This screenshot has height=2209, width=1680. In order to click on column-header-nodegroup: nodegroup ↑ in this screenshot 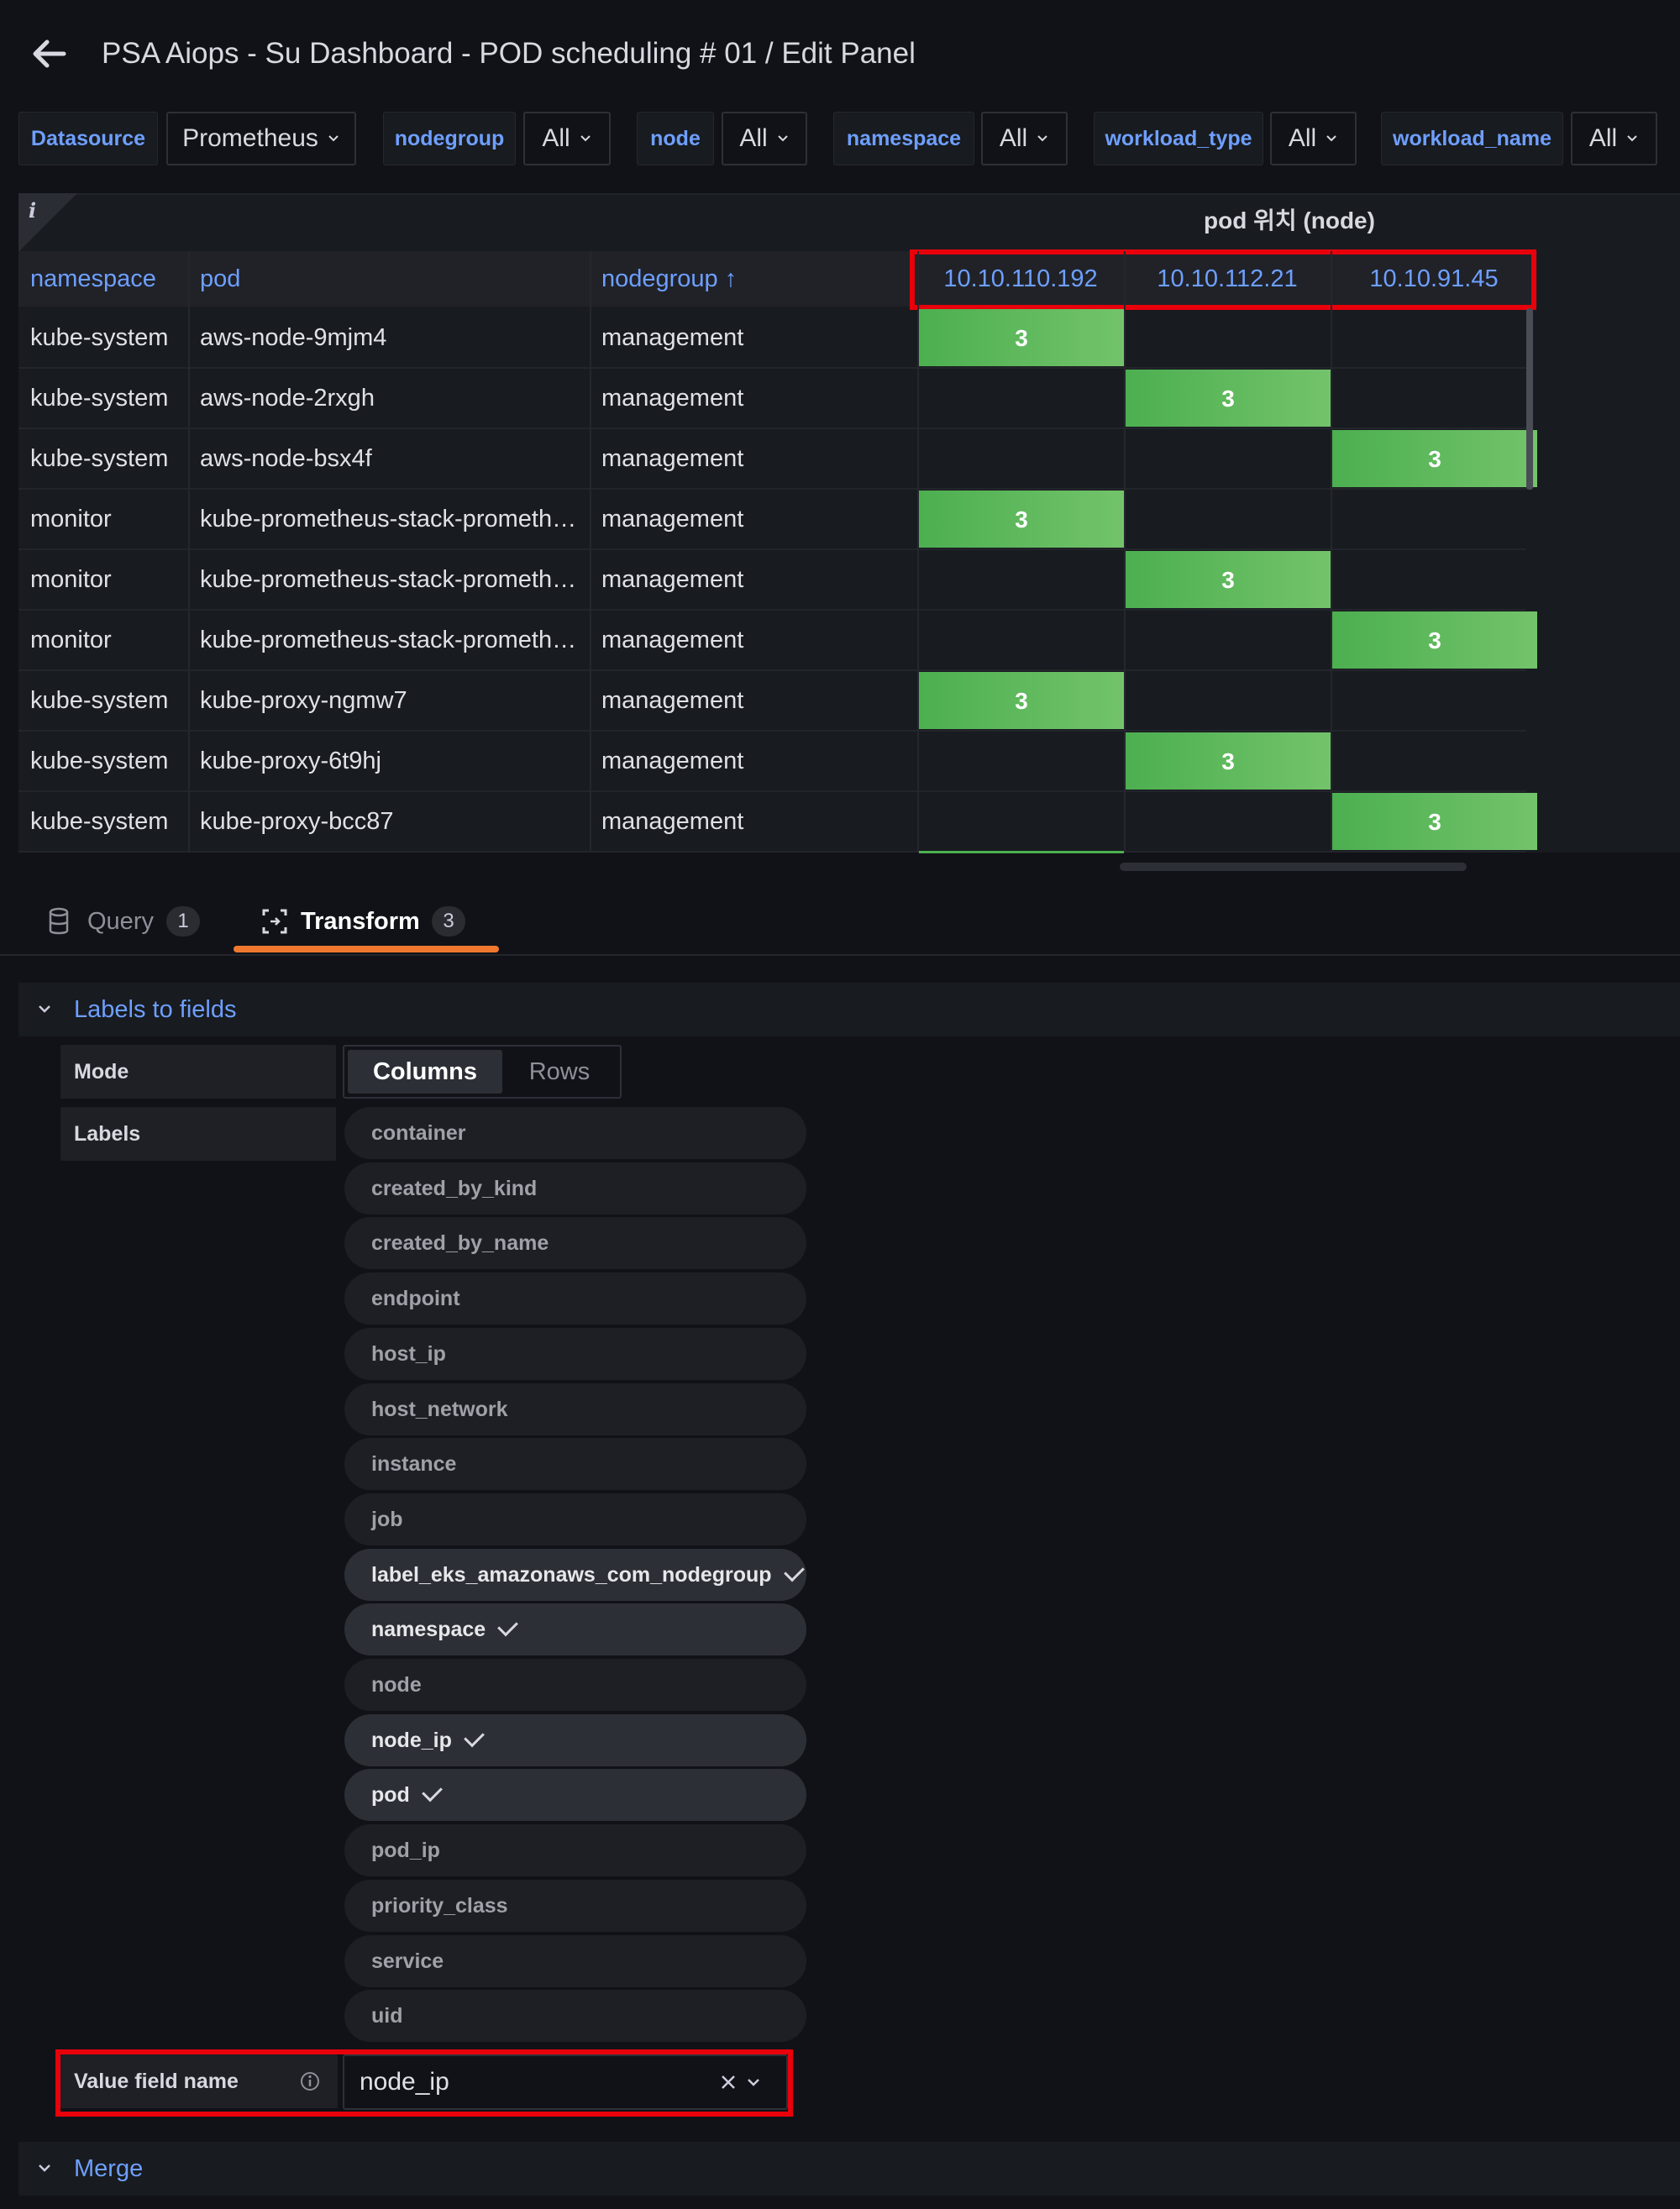, I will do `click(753, 279)`.